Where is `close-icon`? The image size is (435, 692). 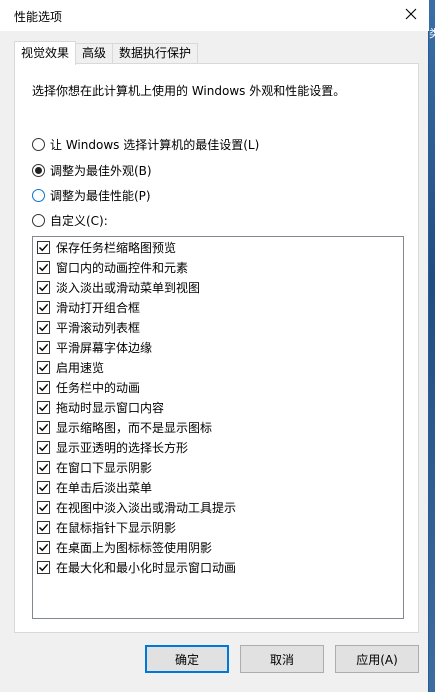 close-icon is located at coordinates (411, 15).